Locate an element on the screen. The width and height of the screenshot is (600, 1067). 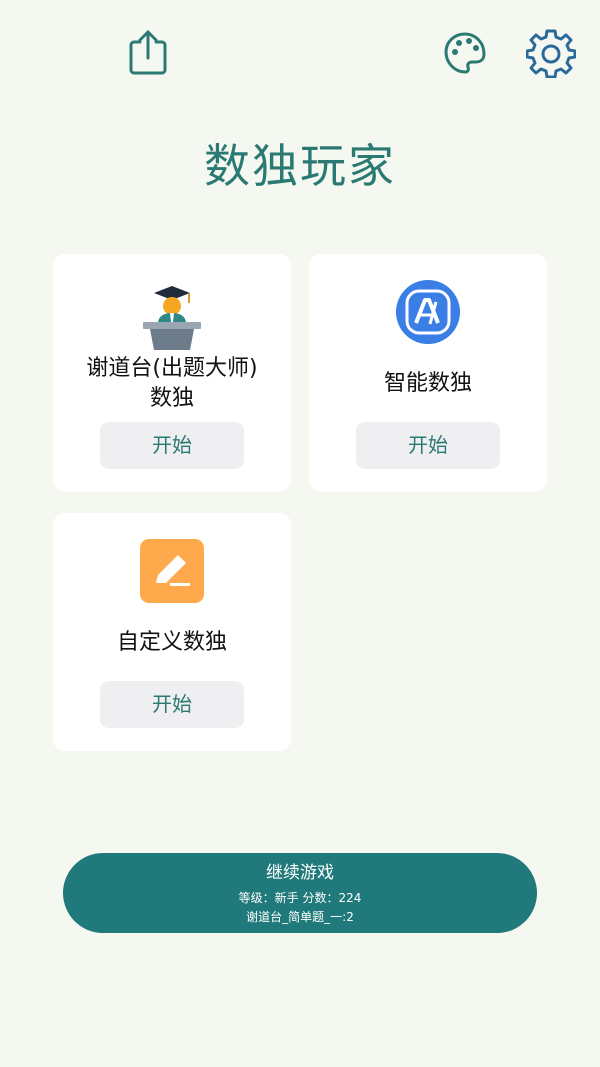
card-title: 自定义数独 is located at coordinates (171, 642).